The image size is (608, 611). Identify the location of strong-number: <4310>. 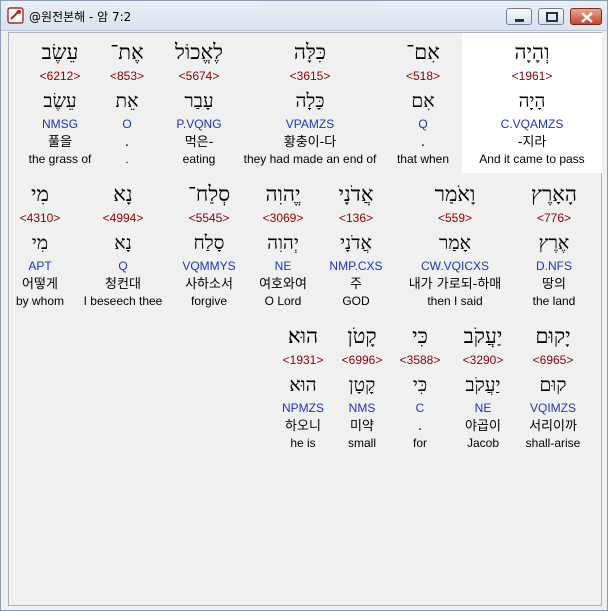
(40, 218).